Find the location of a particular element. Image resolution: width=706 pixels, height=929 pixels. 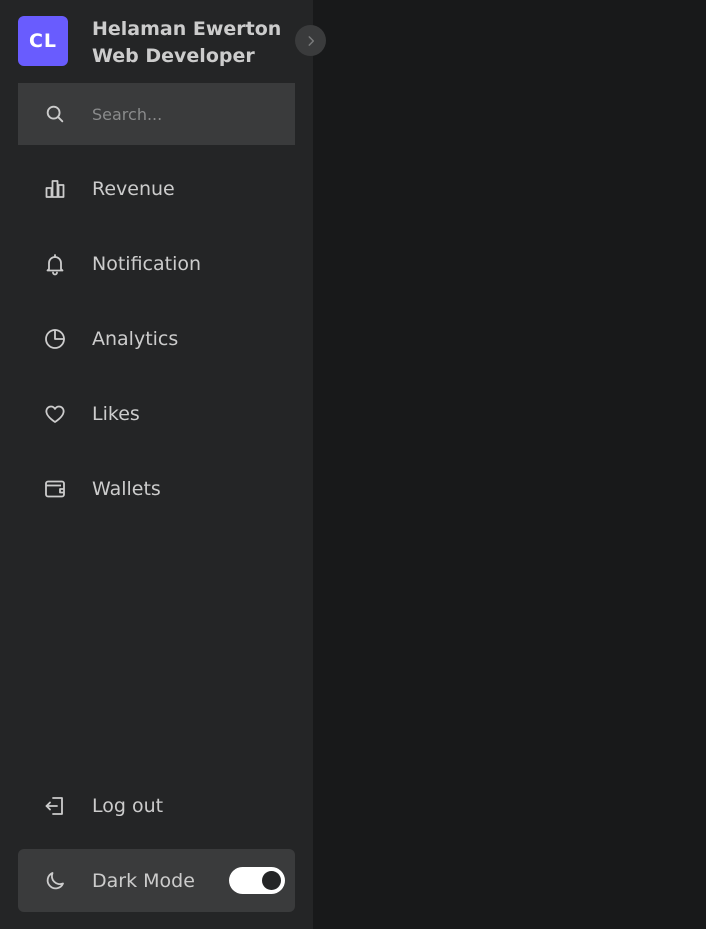

dark-mode-toggle is located at coordinates (257, 880).